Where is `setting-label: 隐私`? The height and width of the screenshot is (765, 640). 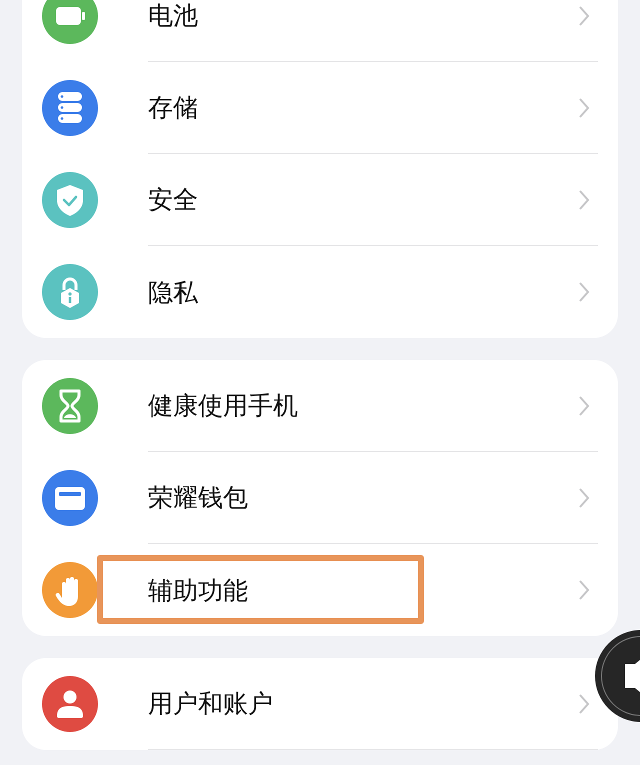 setting-label: 隐私 is located at coordinates (173, 292).